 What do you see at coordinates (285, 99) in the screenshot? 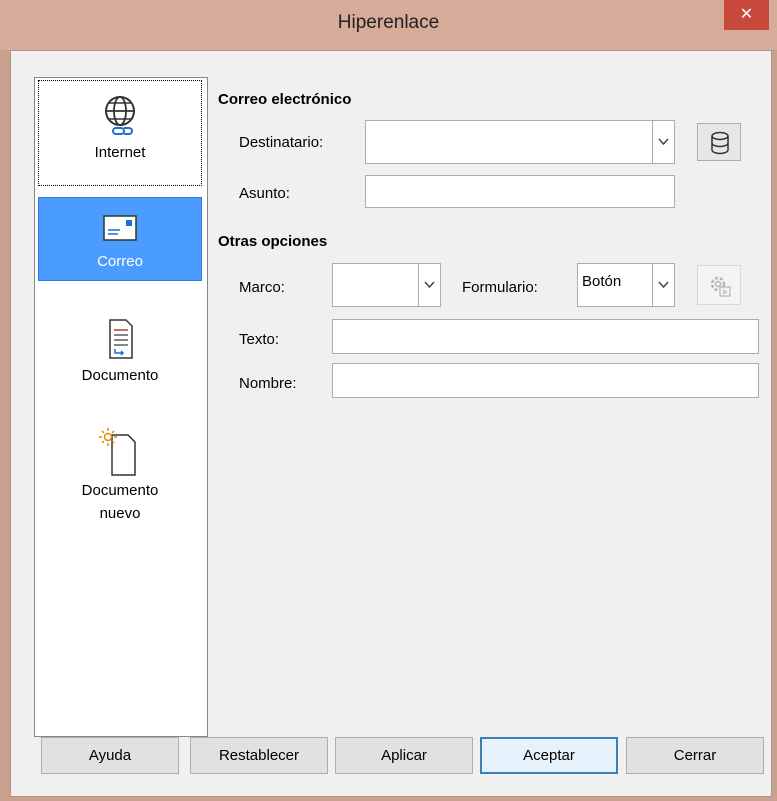
I see `mail-section-title: Correo electrónico` at bounding box center [285, 99].